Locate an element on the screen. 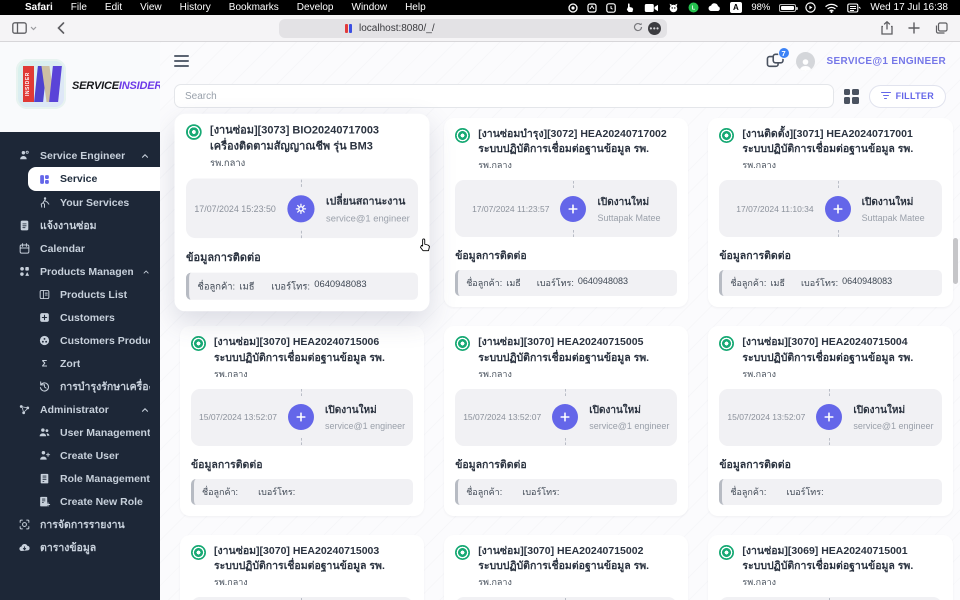  avatar is located at coordinates (805, 61).